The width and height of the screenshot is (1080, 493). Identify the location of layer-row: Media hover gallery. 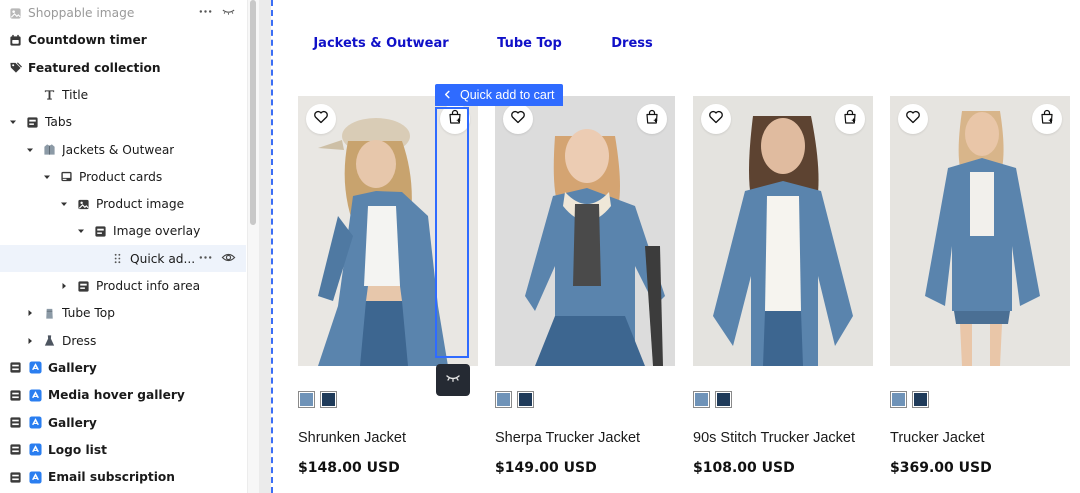
(123, 395).